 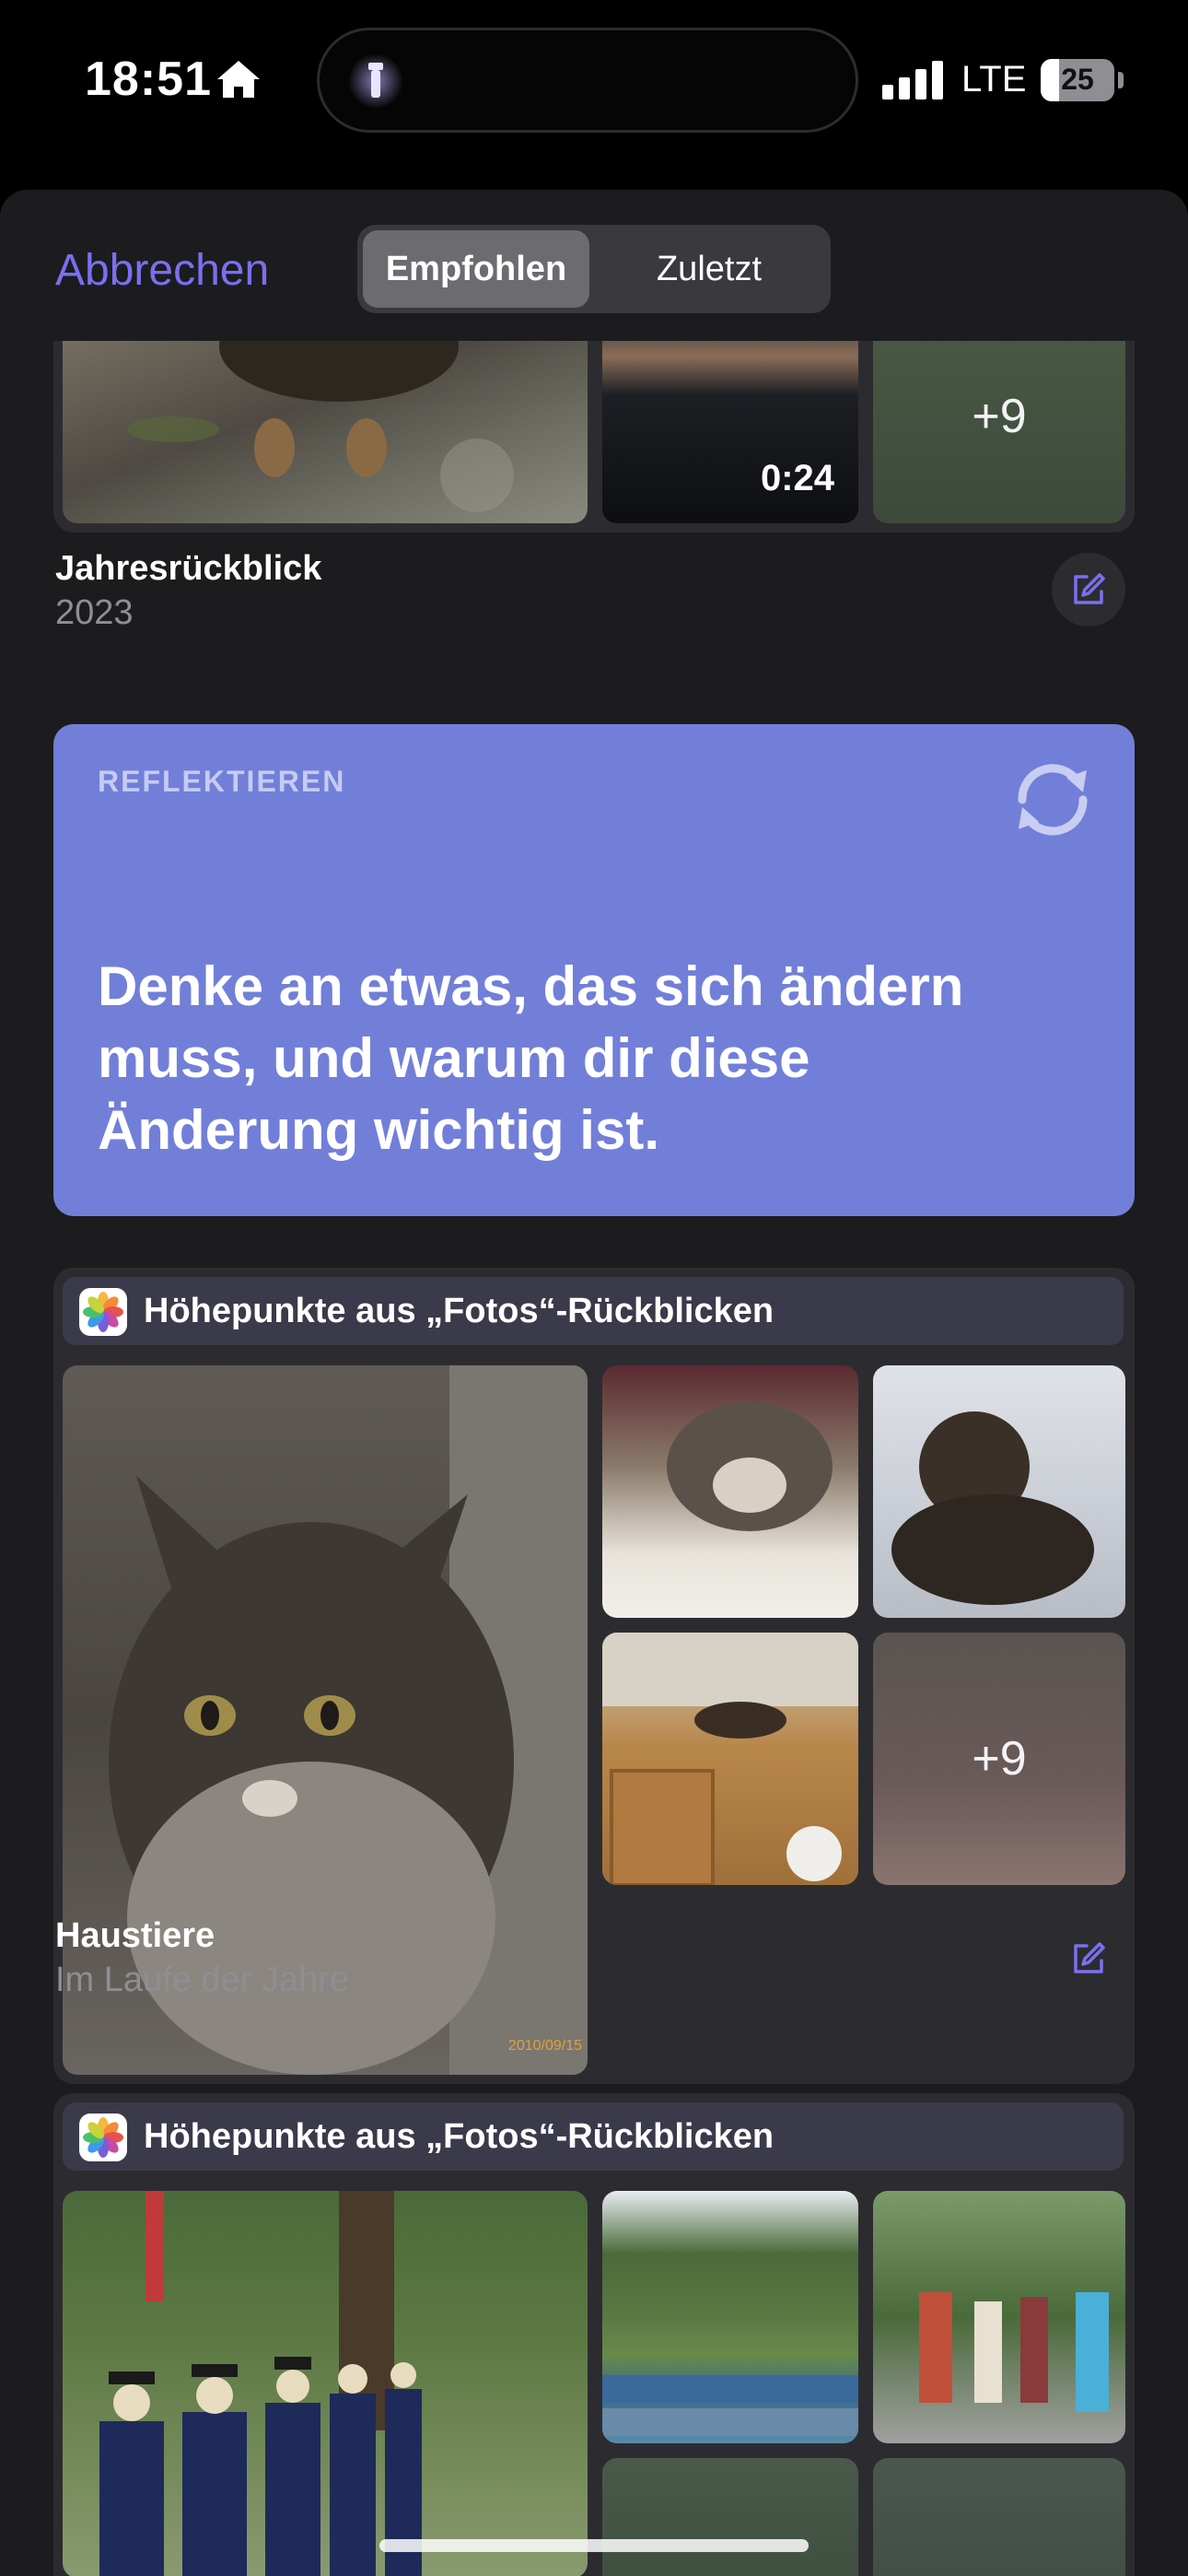 What do you see at coordinates (148, 79) in the screenshot?
I see `clock: 18:51` at bounding box center [148, 79].